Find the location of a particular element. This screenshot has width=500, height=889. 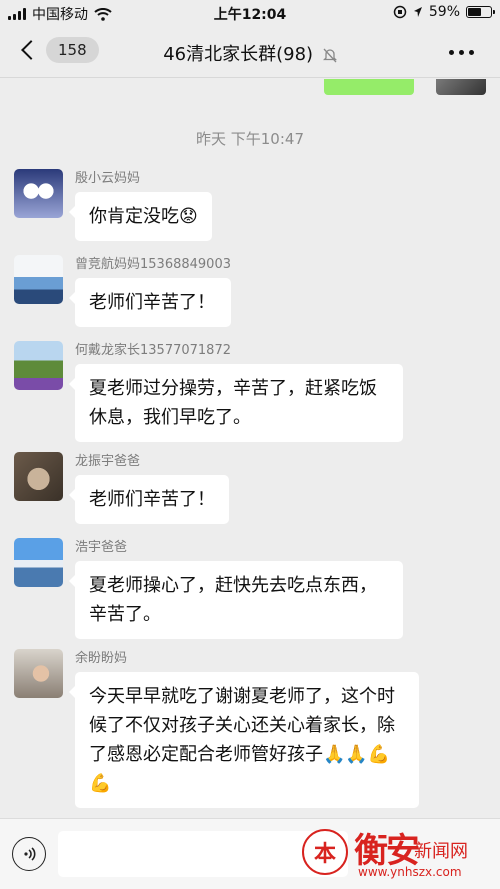

message-item: 浩宇爸爸 夏老师操心了，赶快先去吃点东西，辛苦了。 is located at coordinates (208, 588).